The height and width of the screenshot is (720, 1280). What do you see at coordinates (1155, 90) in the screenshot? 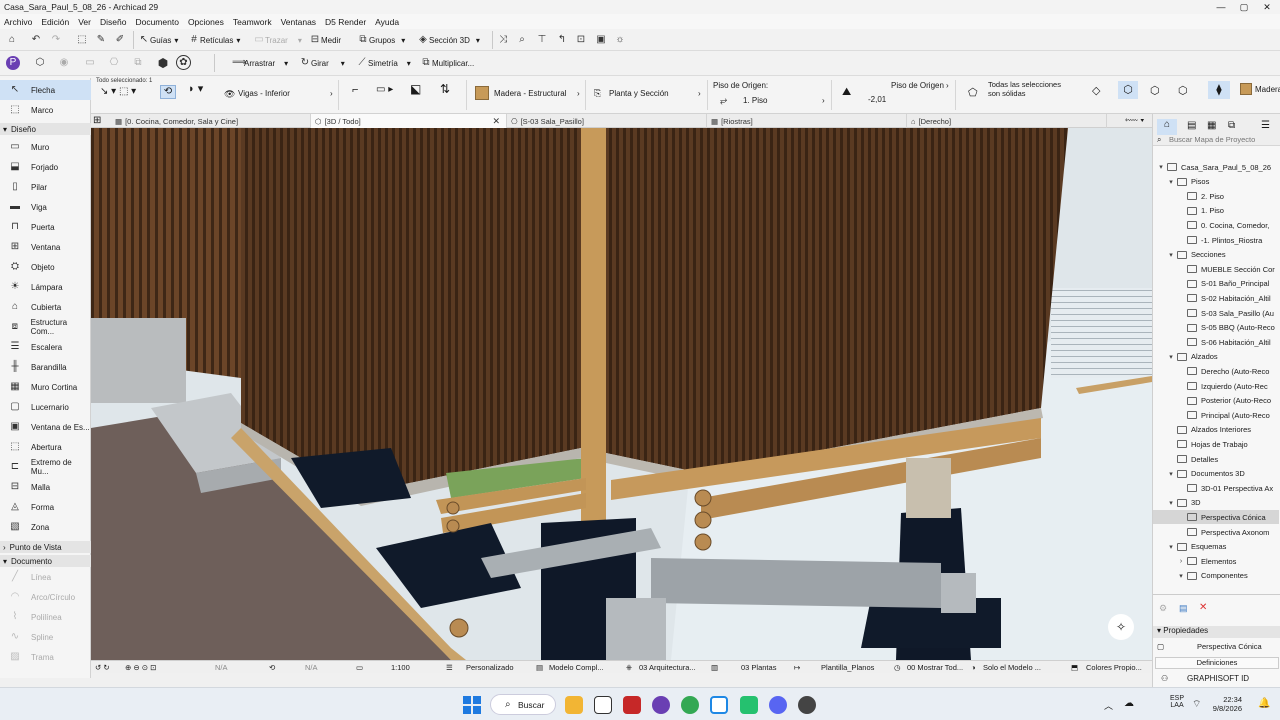
I see `cube-alt-icon: ⬡` at bounding box center [1155, 90].